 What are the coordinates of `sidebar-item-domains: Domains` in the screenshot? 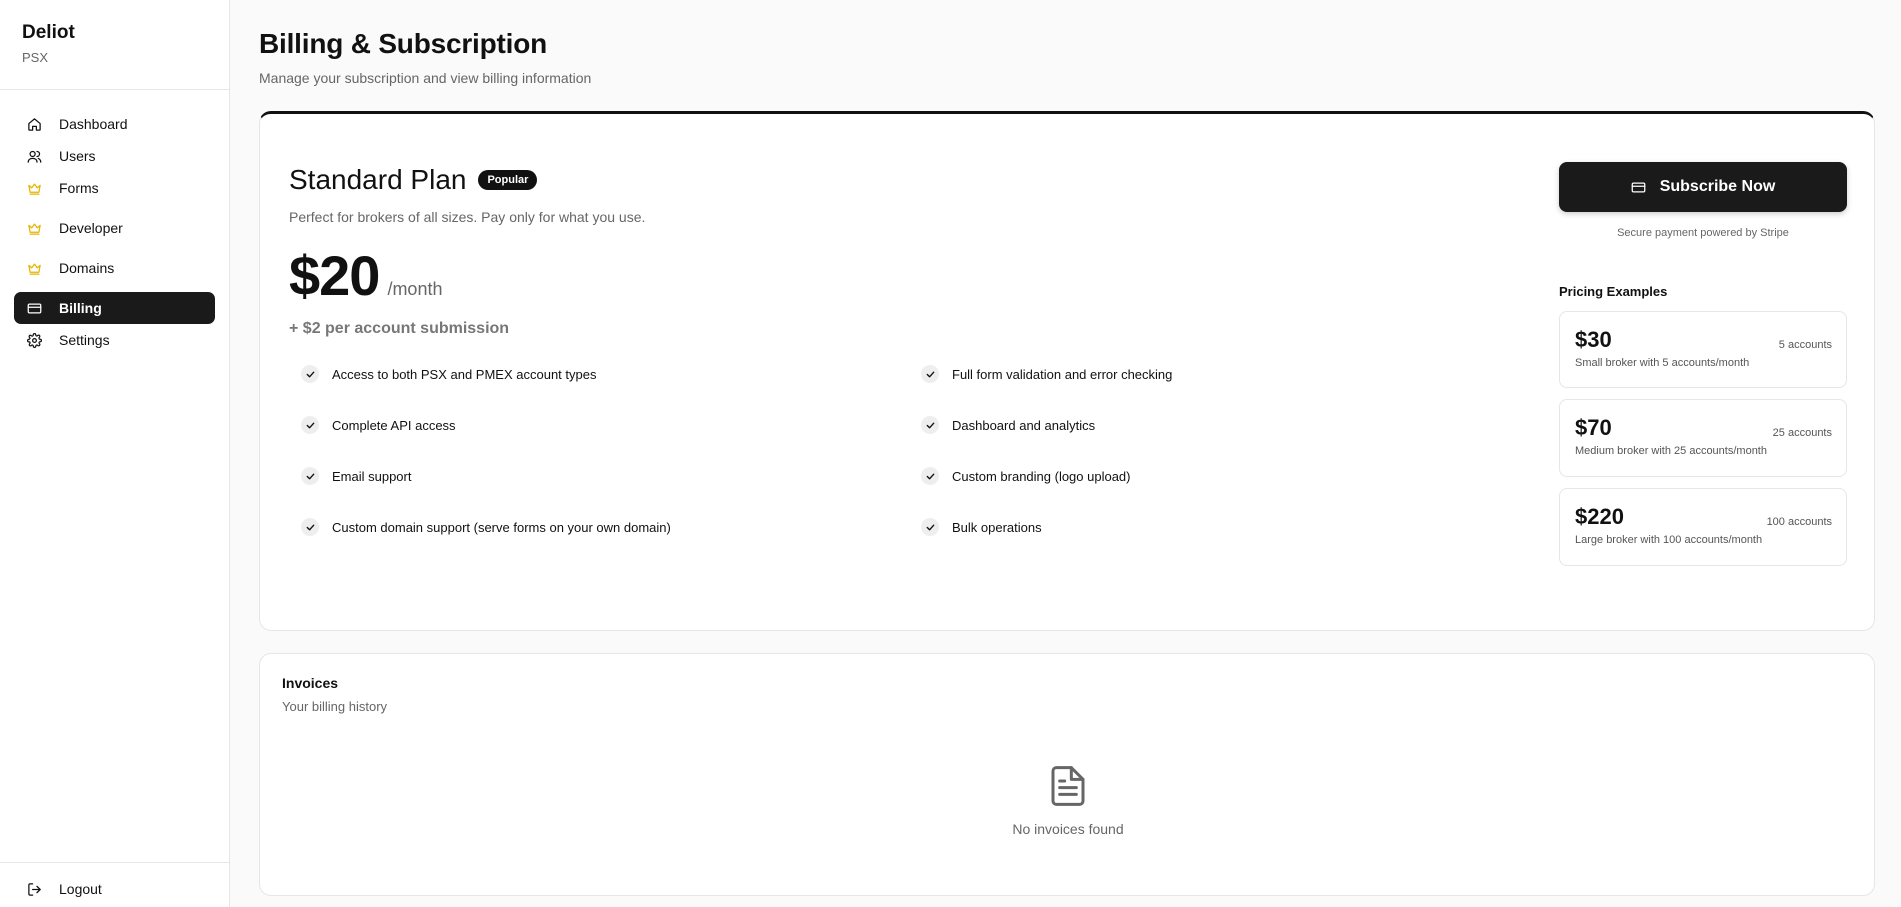 It's located at (114, 268).